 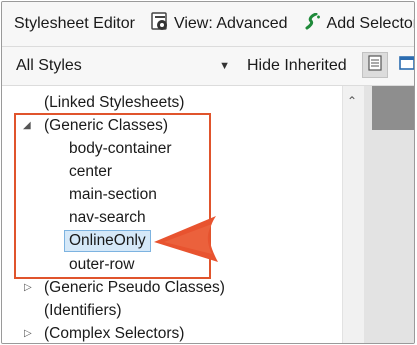 I want to click on tree-vertical-scrollbar: ⌃, so click(x=353, y=214).